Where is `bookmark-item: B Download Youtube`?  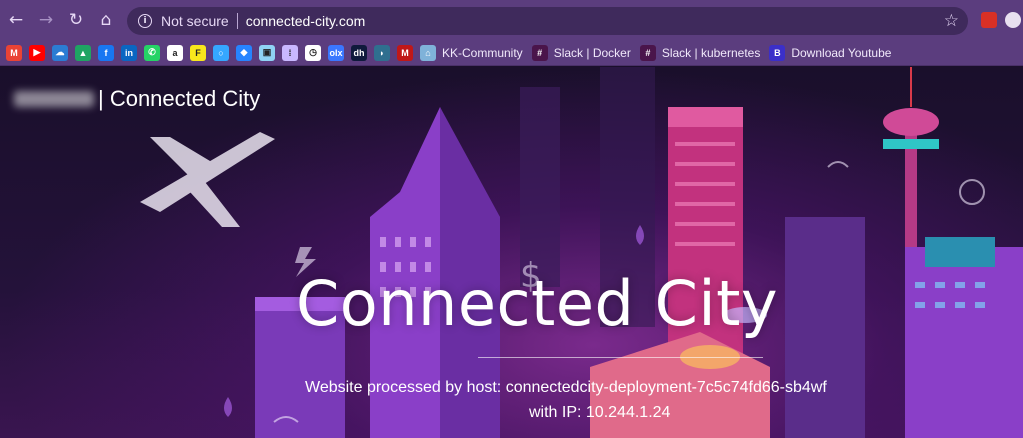
bookmark-item: B Download Youtube is located at coordinates (830, 52).